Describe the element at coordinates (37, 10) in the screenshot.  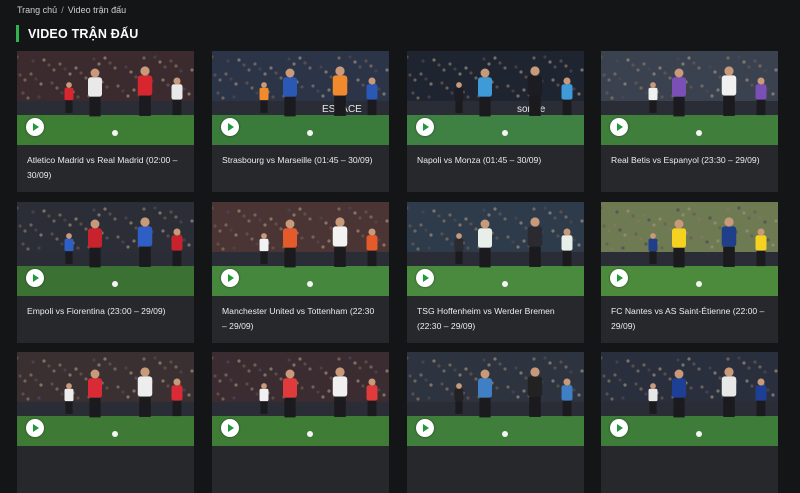
I see `breadcrumb-home-link: Trang chủ` at that location.